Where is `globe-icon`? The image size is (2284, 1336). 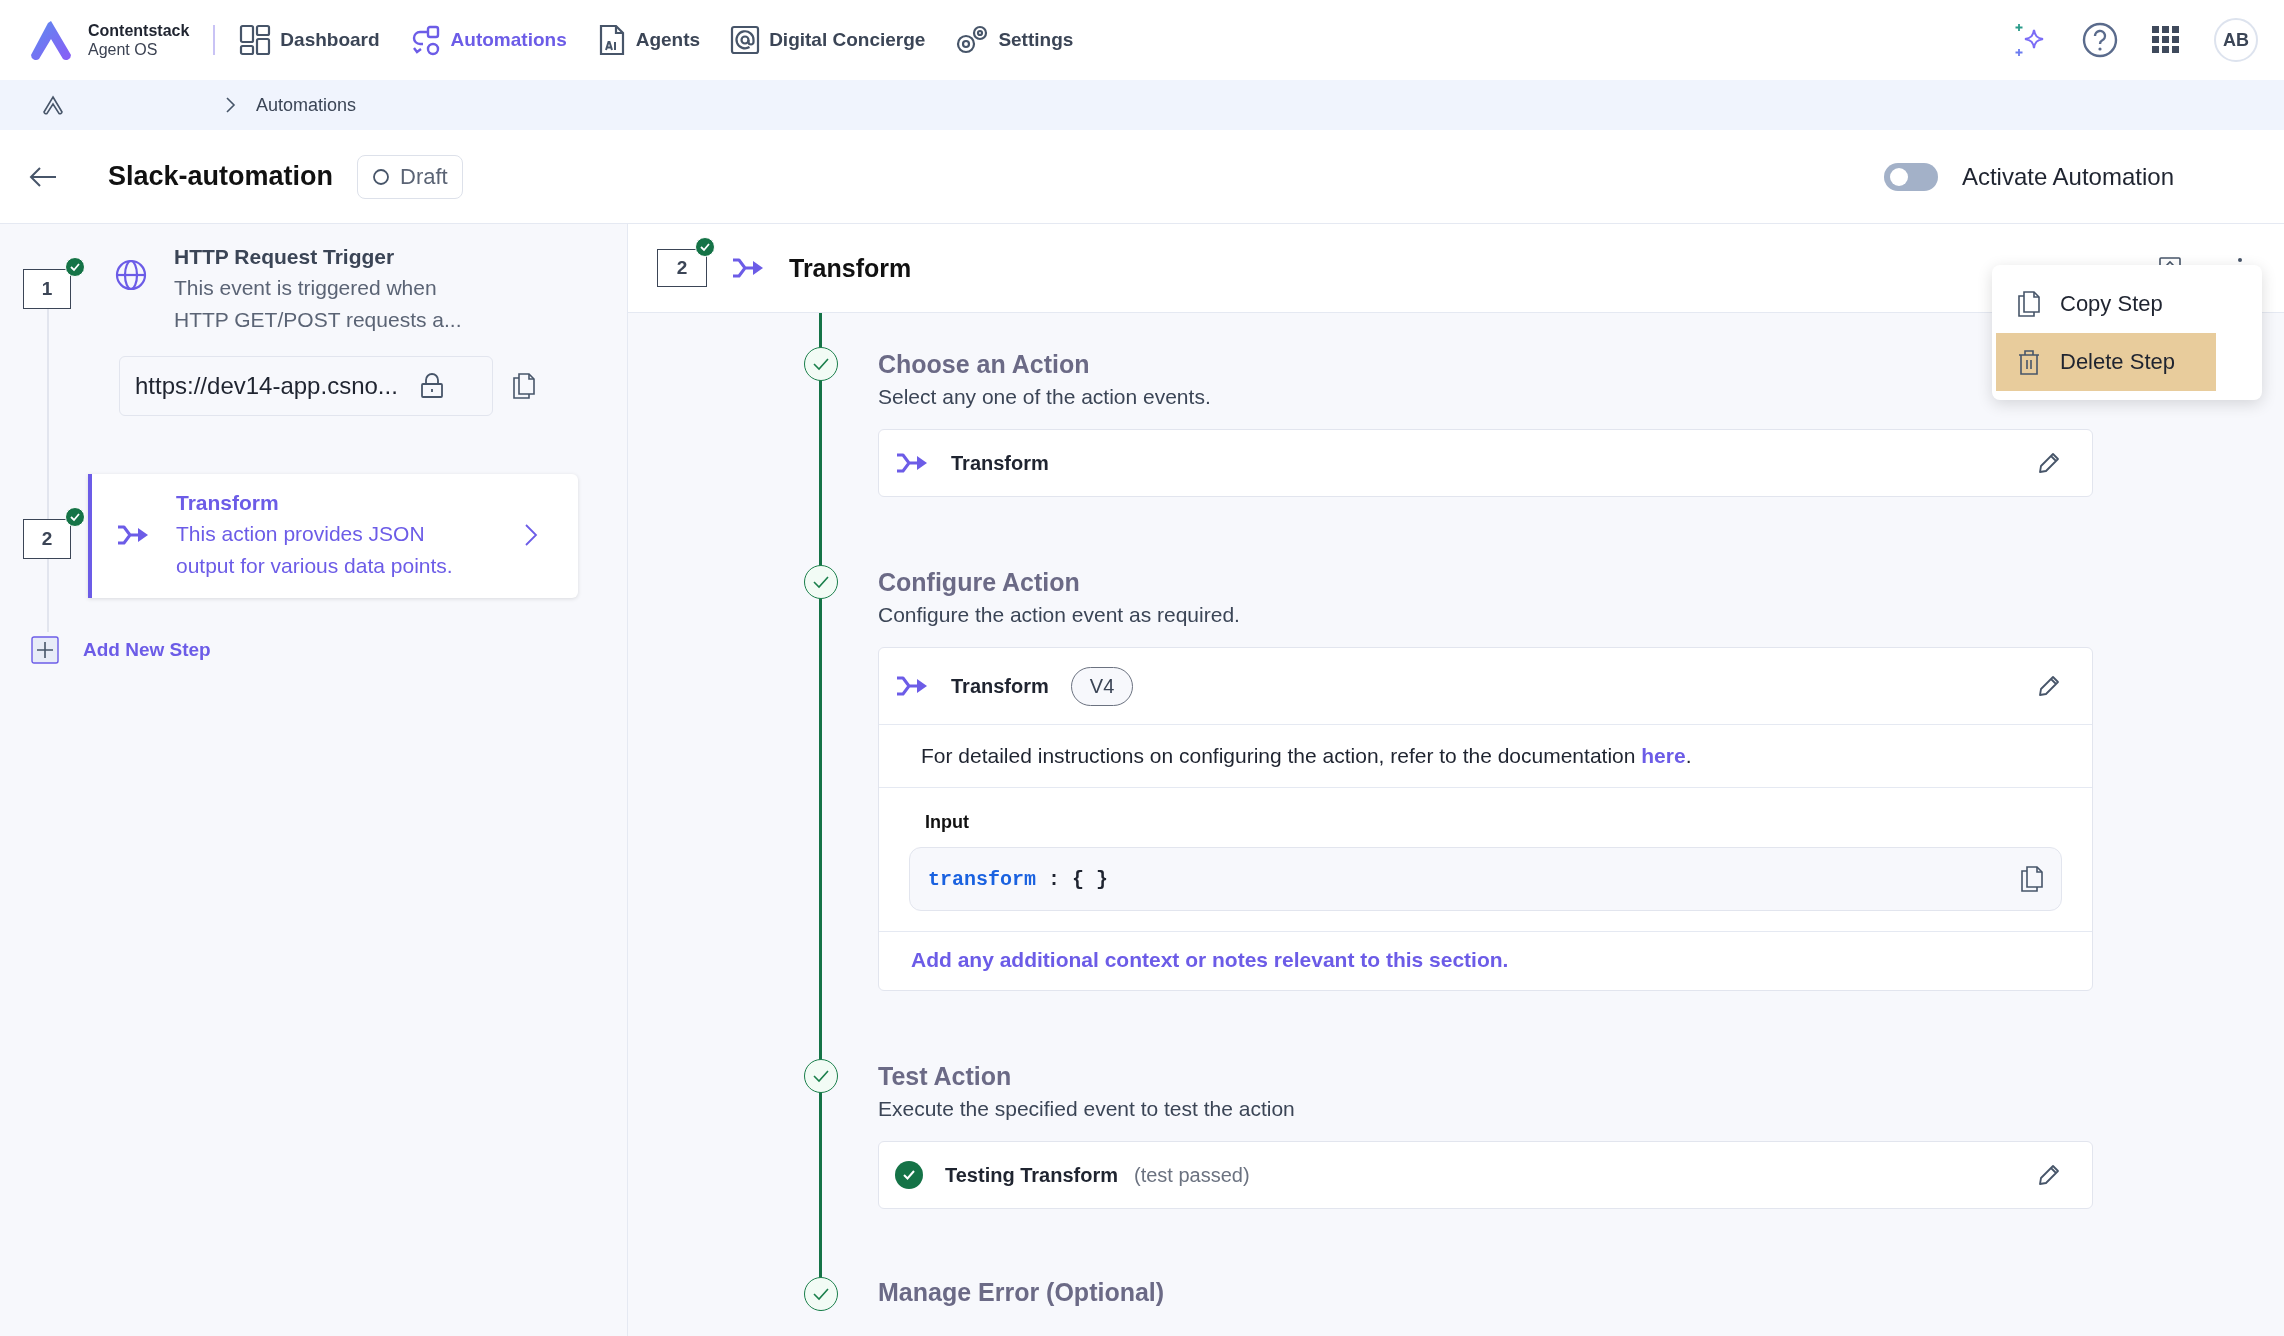 globe-icon is located at coordinates (131, 275).